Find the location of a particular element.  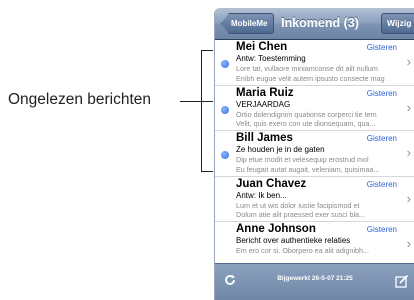

compose-icon is located at coordinates (402, 283).